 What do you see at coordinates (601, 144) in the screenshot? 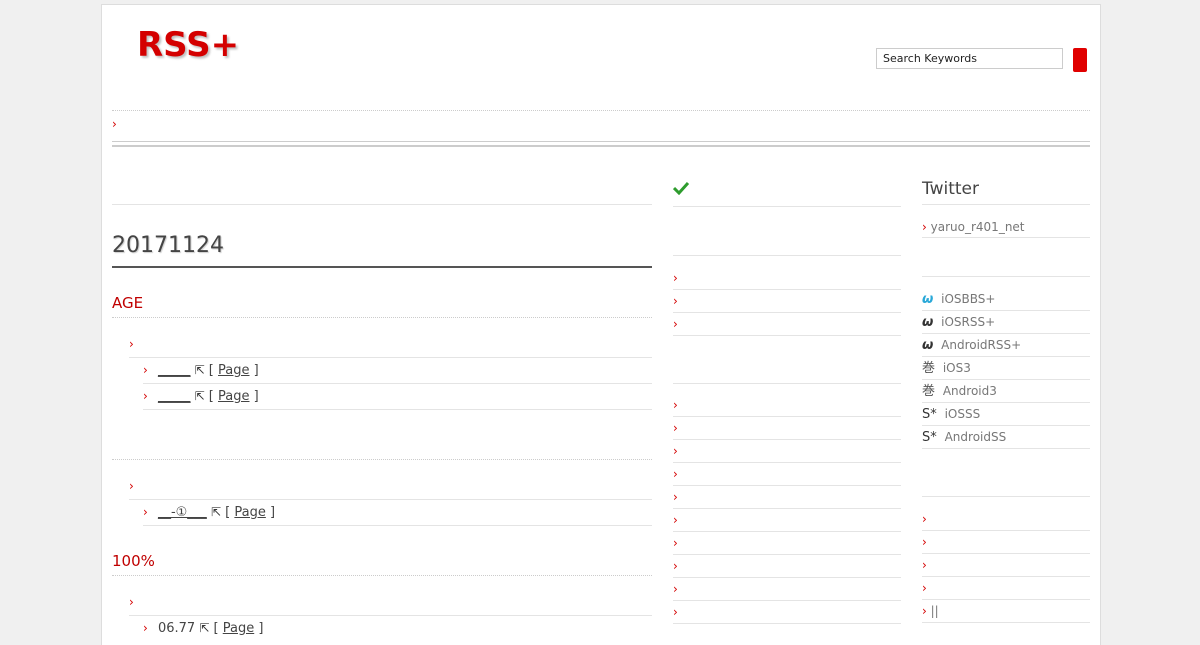
I see `nav-divider` at bounding box center [601, 144].